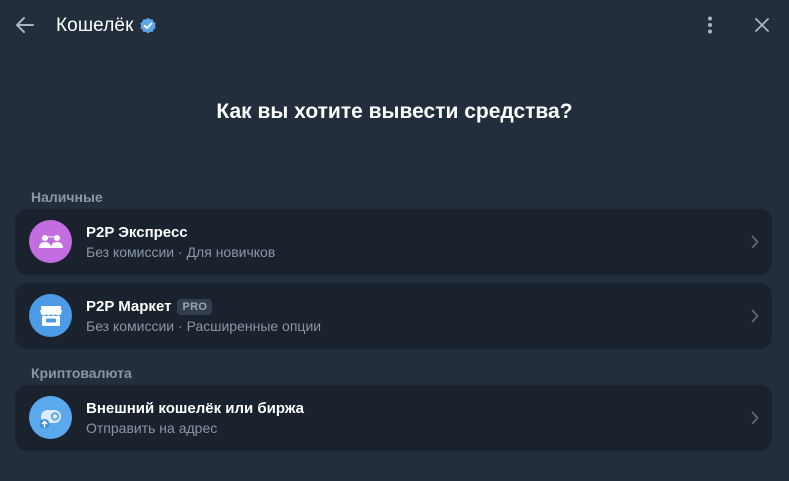 The width and height of the screenshot is (789, 481). I want to click on close-button, so click(762, 25).